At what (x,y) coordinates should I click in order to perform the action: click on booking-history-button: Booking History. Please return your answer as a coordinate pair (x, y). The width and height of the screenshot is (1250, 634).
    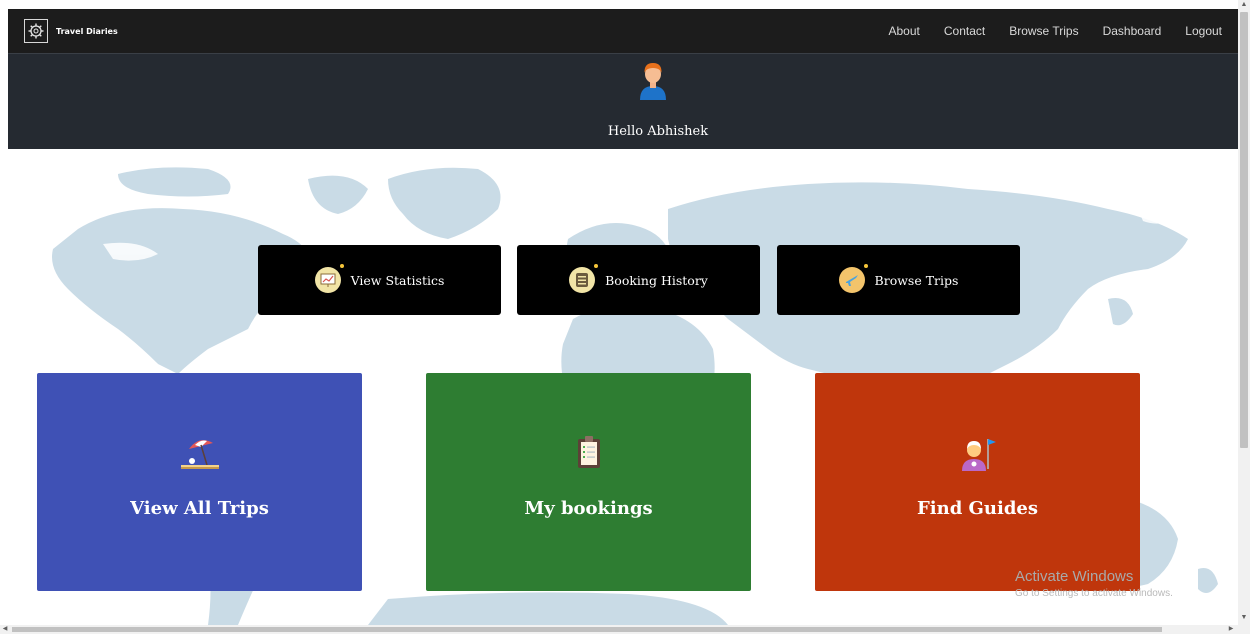
    Looking at the image, I should click on (638, 280).